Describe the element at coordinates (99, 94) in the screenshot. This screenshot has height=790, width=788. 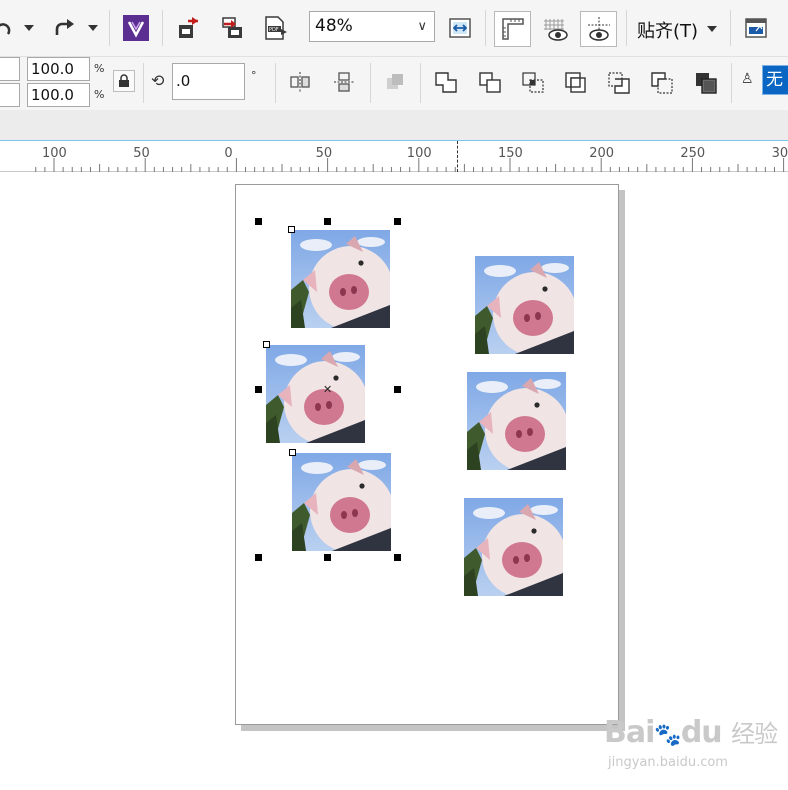
I see `scale-y-unit: %` at that location.